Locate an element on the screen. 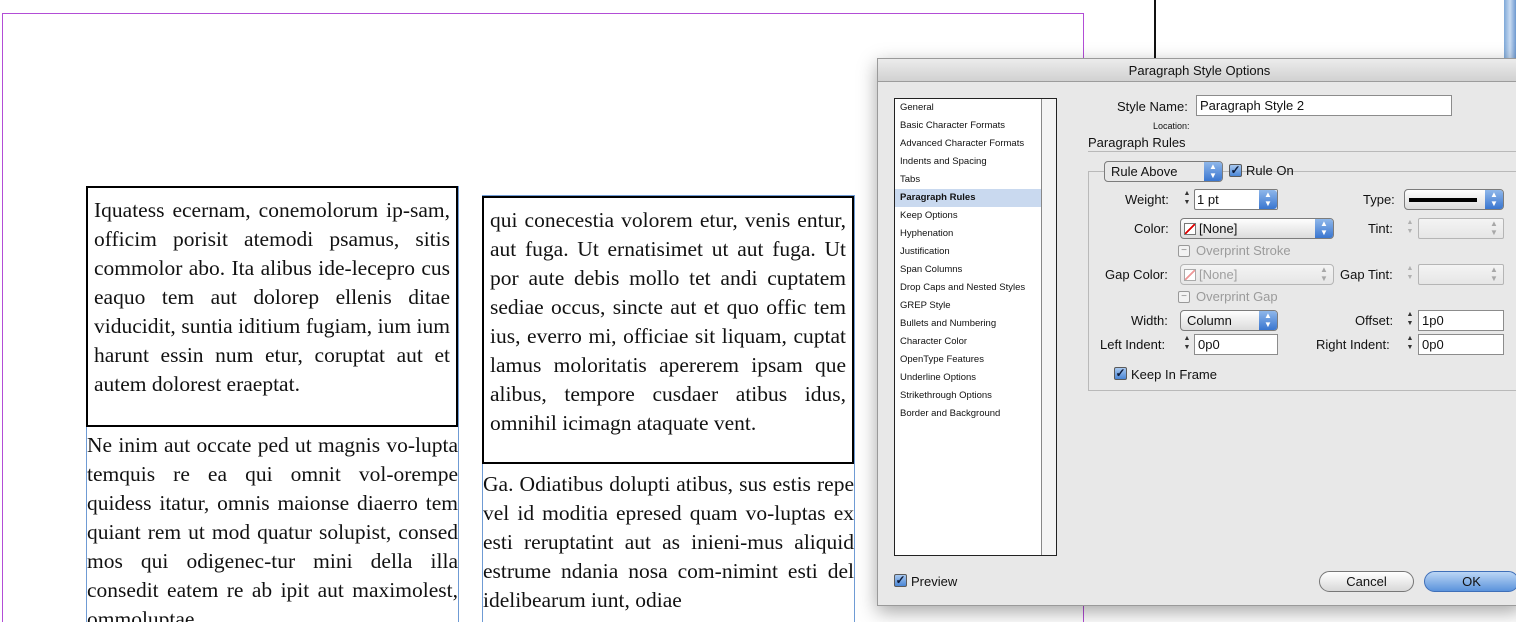 This screenshot has height=622, width=1516. color-label: Color: is located at coordinates (1151, 228).